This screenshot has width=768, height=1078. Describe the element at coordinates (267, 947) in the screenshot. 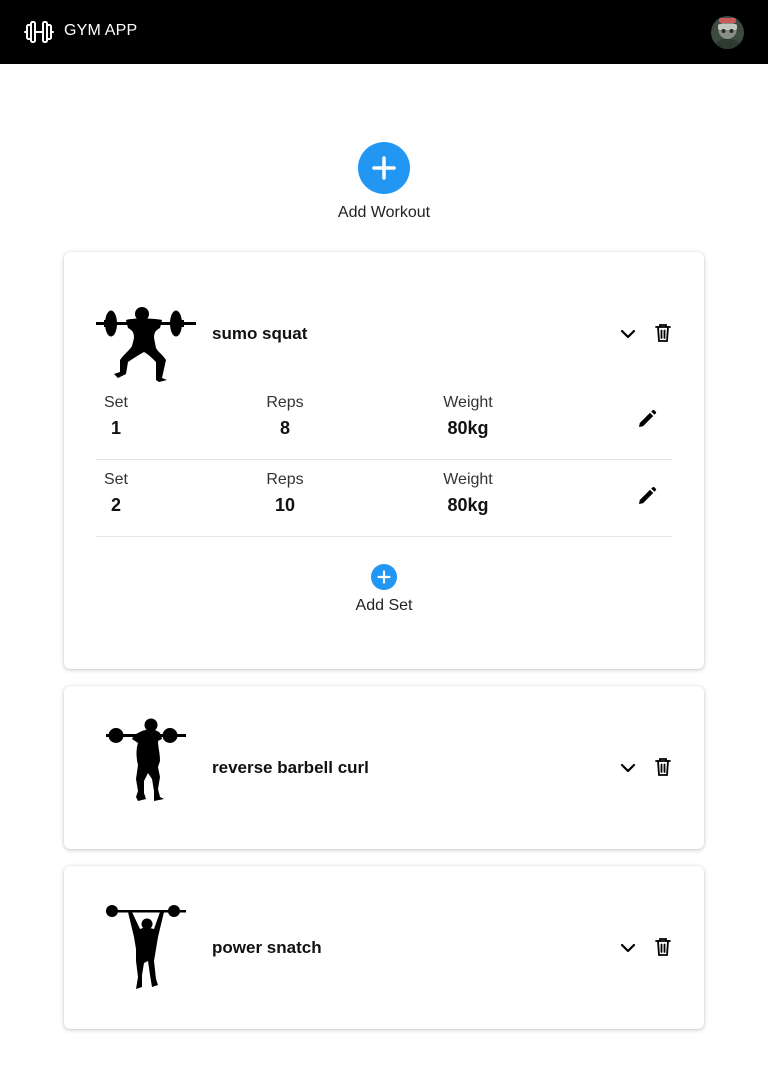

I see `exercise-name: power snatch` at that location.